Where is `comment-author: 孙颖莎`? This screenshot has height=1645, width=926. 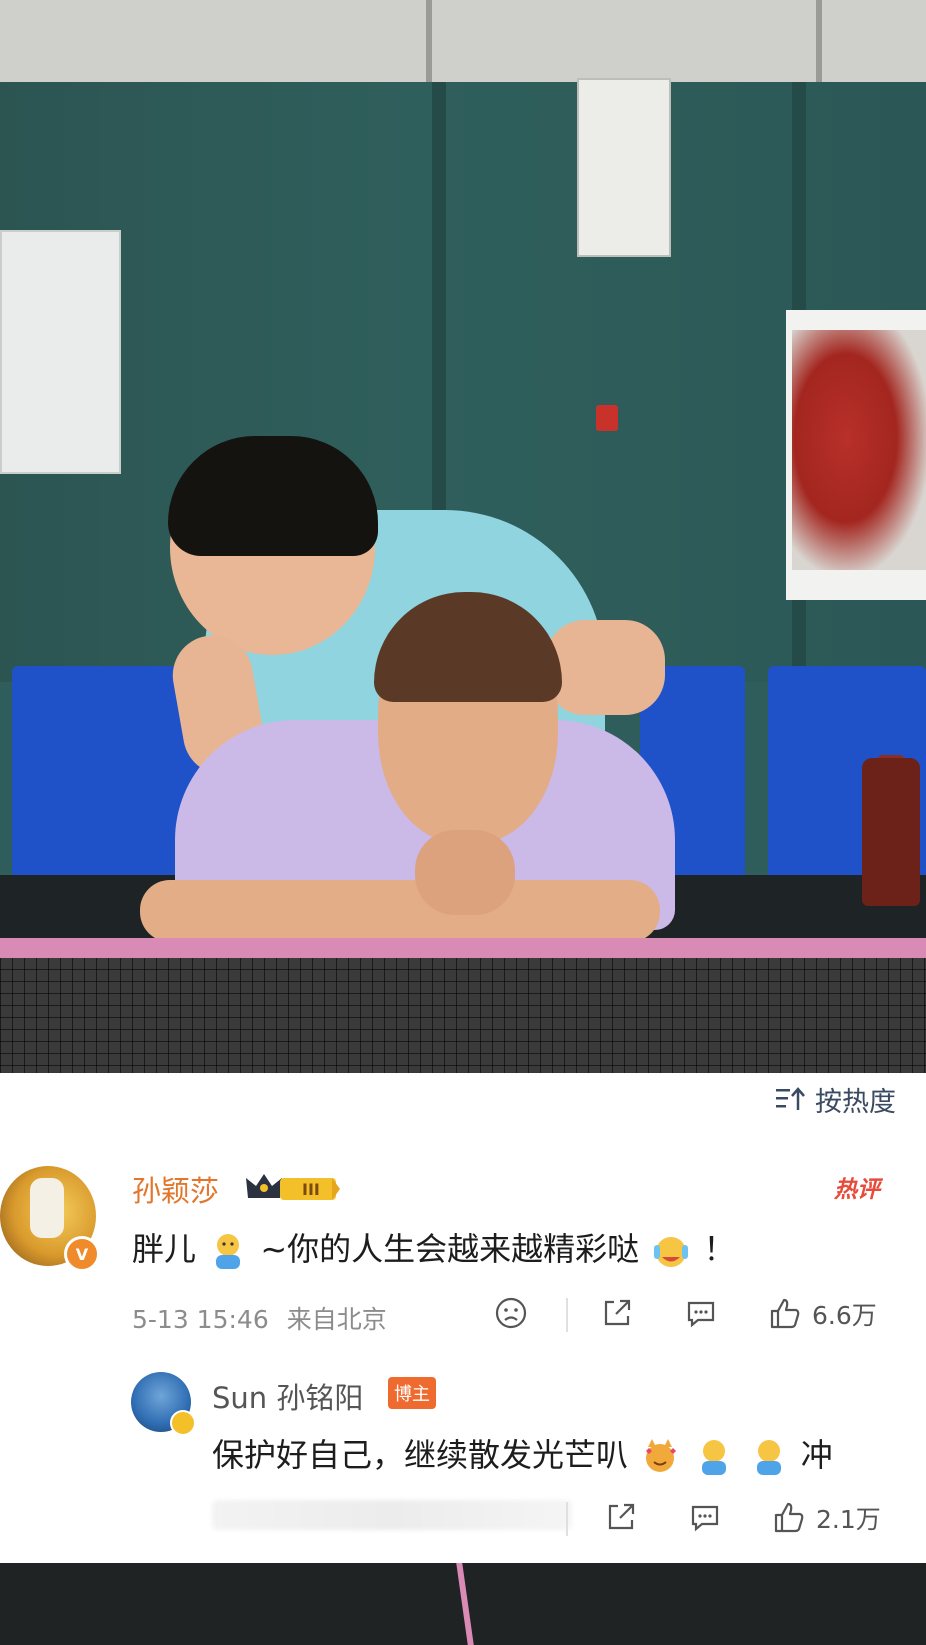 comment-author: 孙颖莎 is located at coordinates (175, 1189).